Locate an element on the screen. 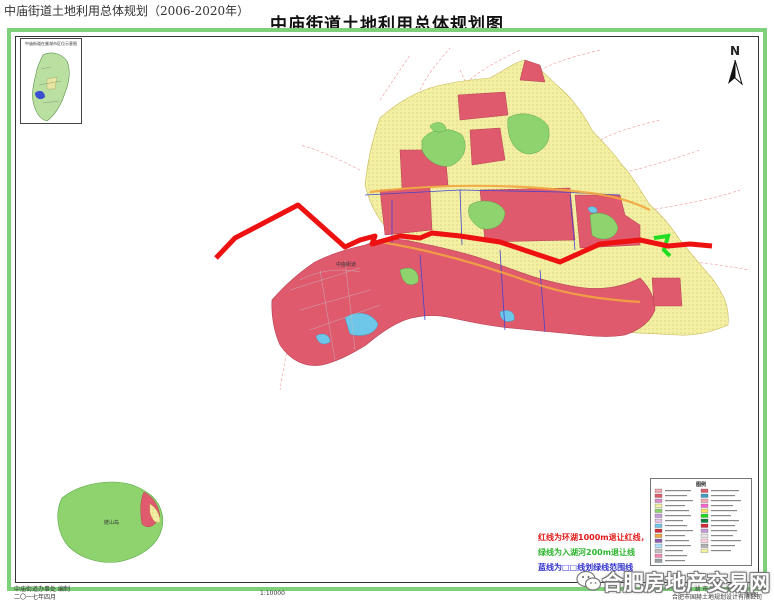 The height and width of the screenshot is (607, 774). inset-location-map: 中庙街道在巢湖市区位示意图 is located at coordinates (51, 81).